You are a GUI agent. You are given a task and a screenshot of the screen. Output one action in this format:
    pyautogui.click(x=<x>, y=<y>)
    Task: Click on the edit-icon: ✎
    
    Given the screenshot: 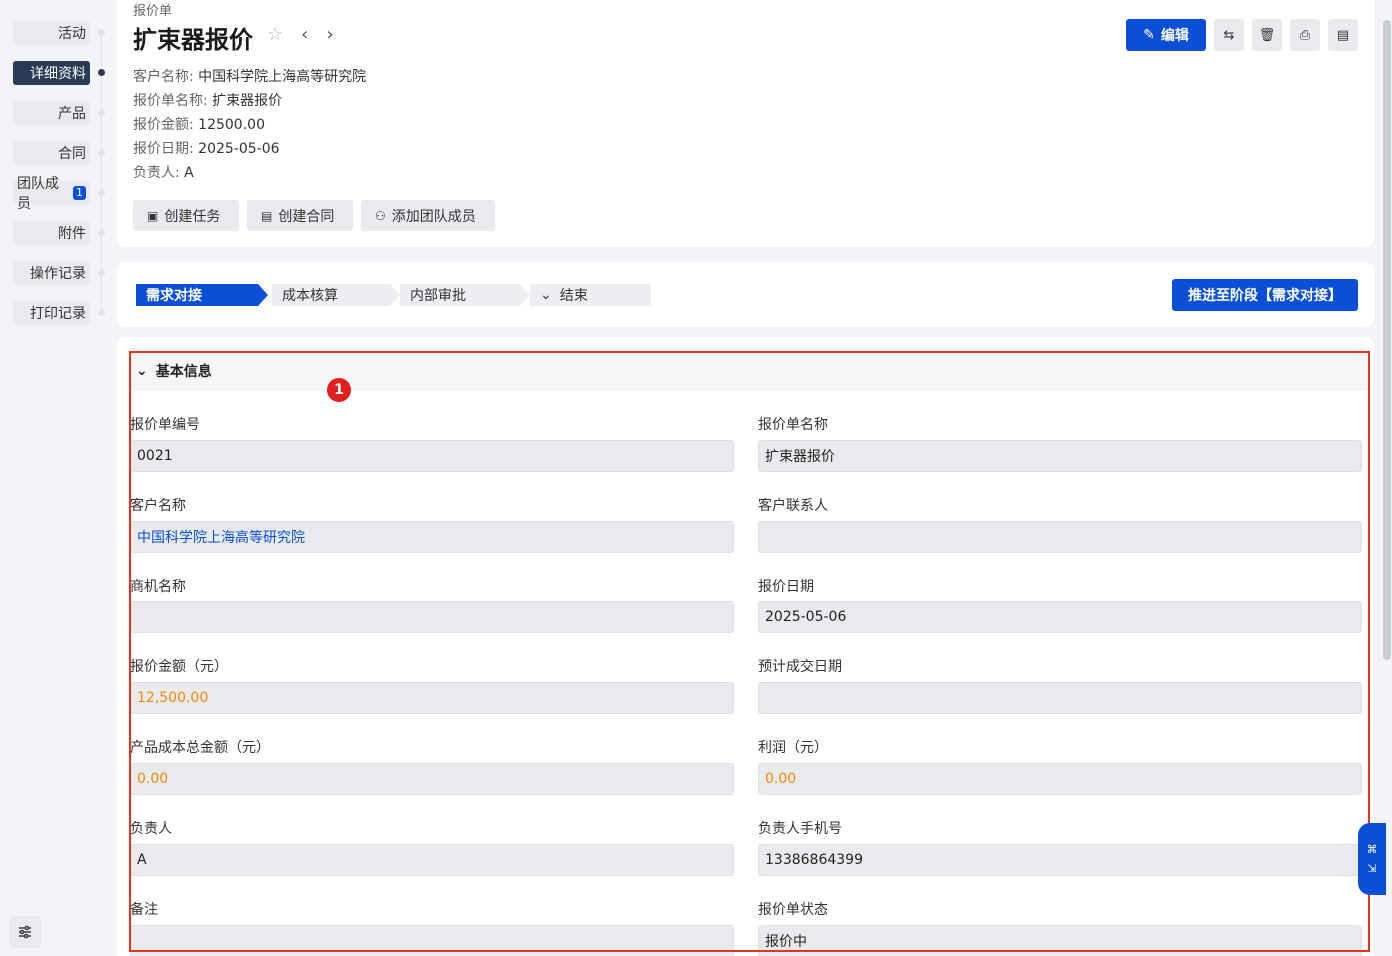 What is the action you would take?
    pyautogui.click(x=1149, y=35)
    